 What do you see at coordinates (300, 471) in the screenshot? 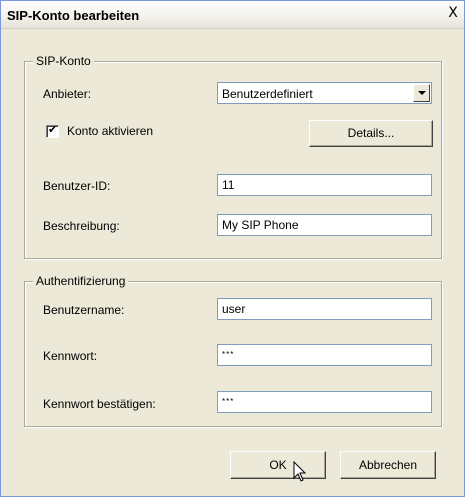
I see `mouse-pointer-icon` at bounding box center [300, 471].